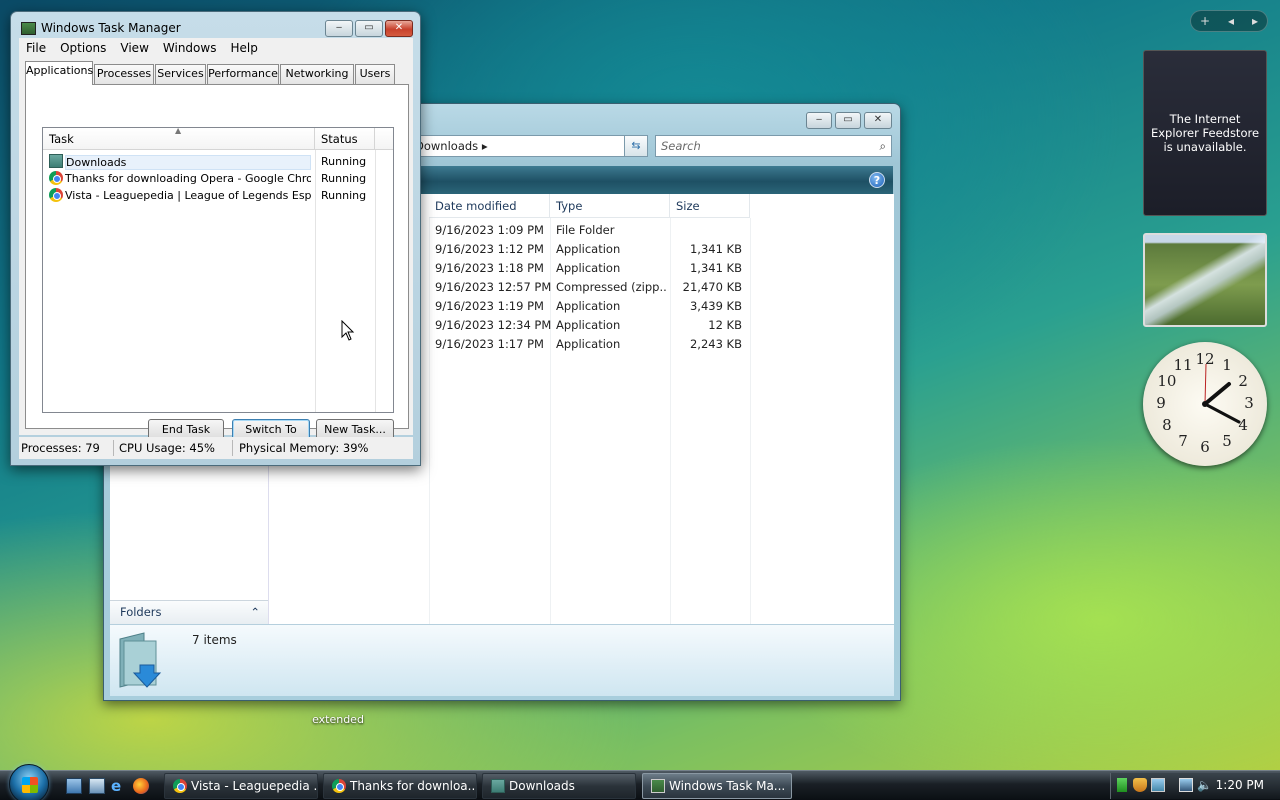 The image size is (1280, 800). I want to click on menu-bar: File Options View Windows Help, so click(216, 48).